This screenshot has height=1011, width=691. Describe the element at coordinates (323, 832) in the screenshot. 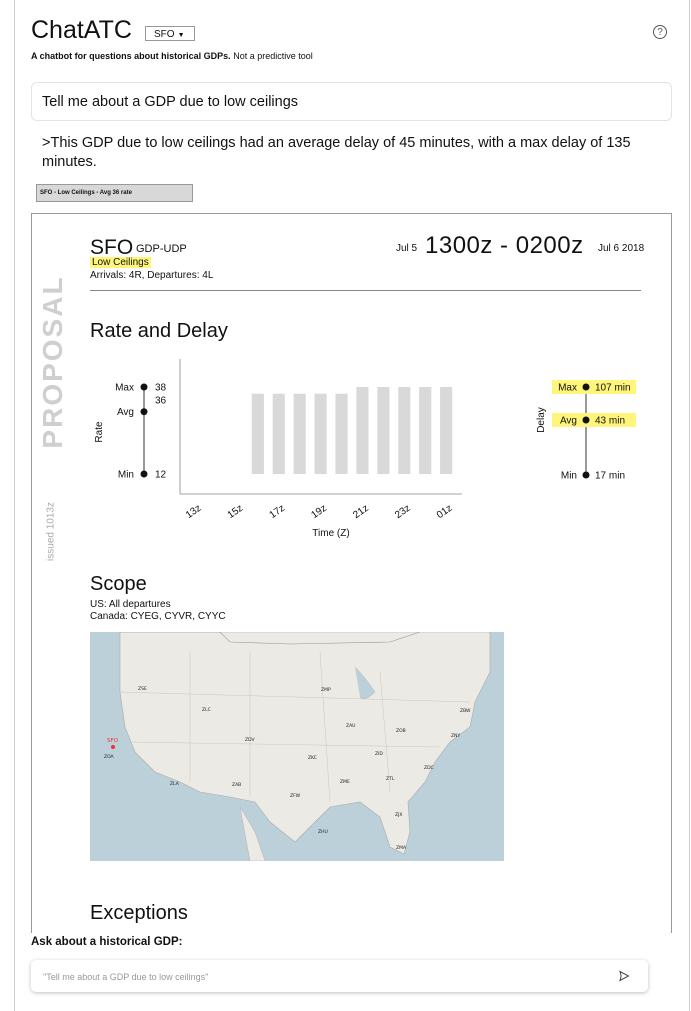

I see `map-label-zhu: ZHU` at that location.